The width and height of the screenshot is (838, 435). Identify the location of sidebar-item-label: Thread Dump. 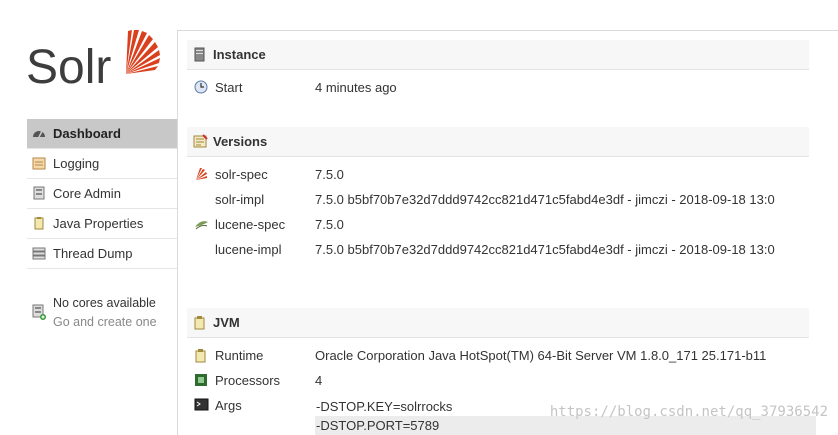
(93, 253).